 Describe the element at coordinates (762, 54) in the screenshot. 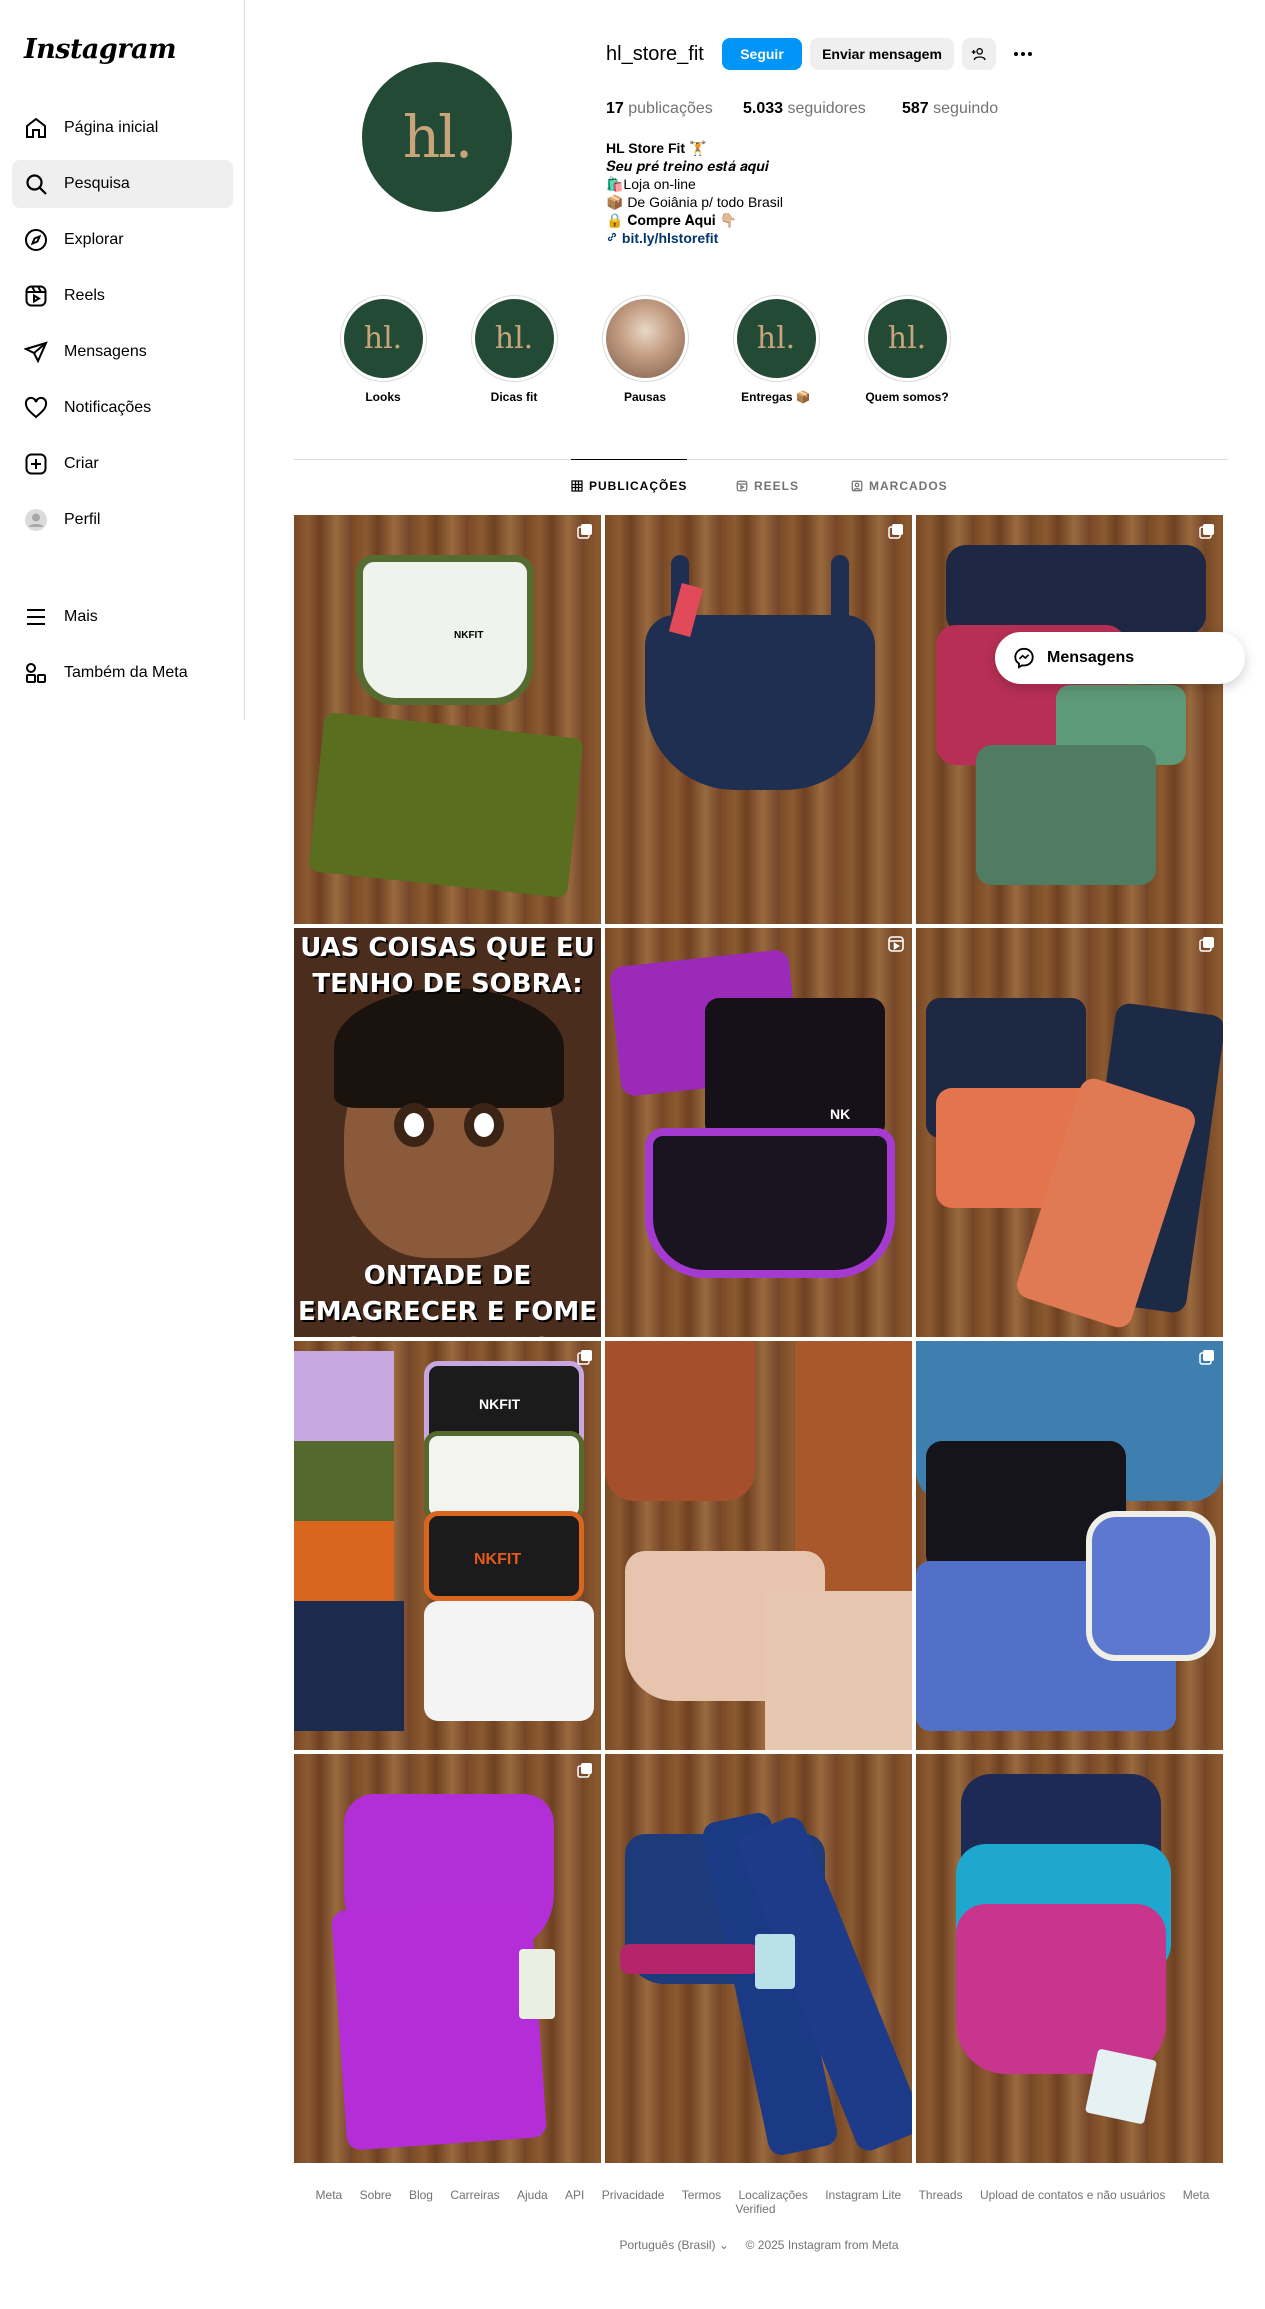

I see `follow-button: Seguir` at that location.